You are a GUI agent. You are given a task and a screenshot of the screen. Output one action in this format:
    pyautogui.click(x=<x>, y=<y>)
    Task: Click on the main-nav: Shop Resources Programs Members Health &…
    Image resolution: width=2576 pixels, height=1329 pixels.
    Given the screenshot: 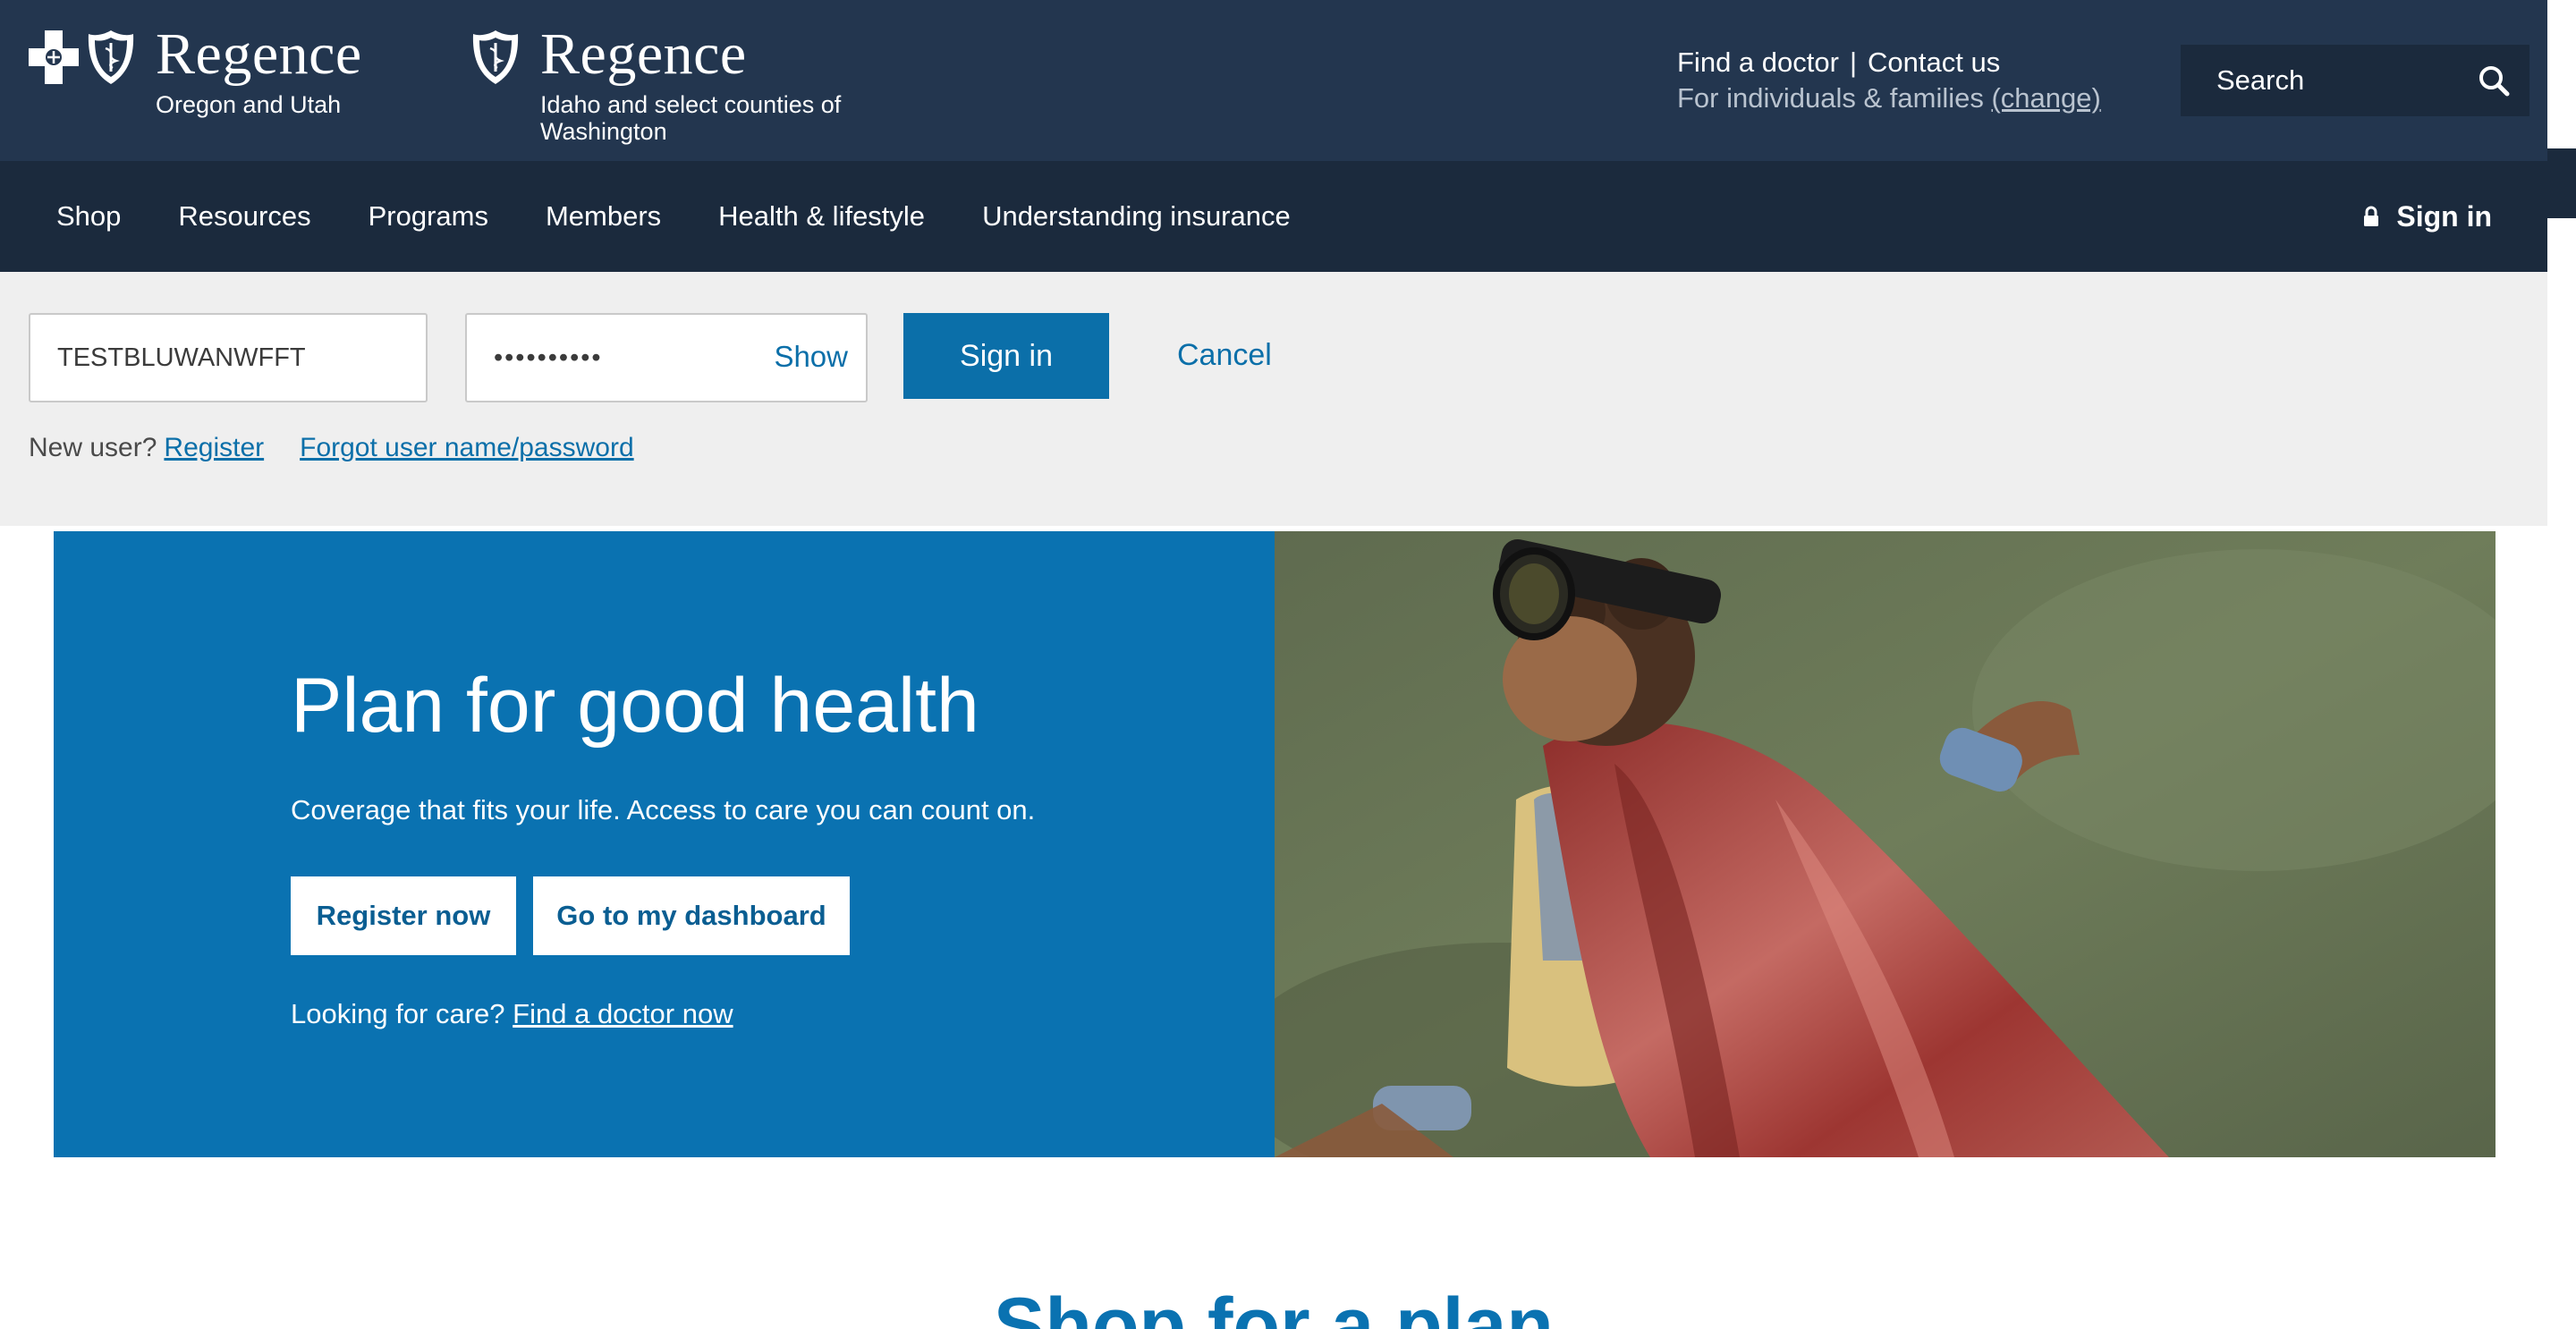 What is the action you would take?
    pyautogui.click(x=1273, y=216)
    